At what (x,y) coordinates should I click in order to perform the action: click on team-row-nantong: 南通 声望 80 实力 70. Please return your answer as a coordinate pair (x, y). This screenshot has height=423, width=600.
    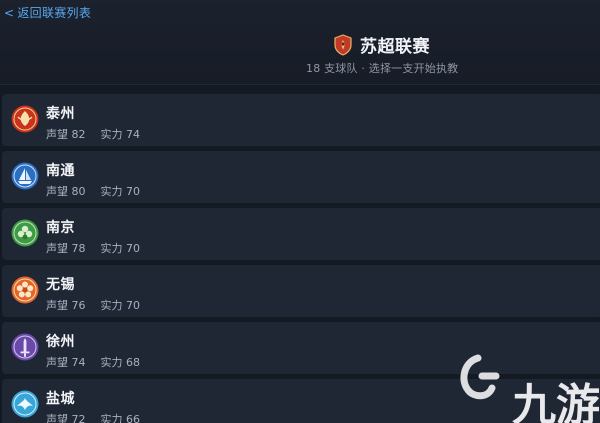
    Looking at the image, I should click on (301, 177).